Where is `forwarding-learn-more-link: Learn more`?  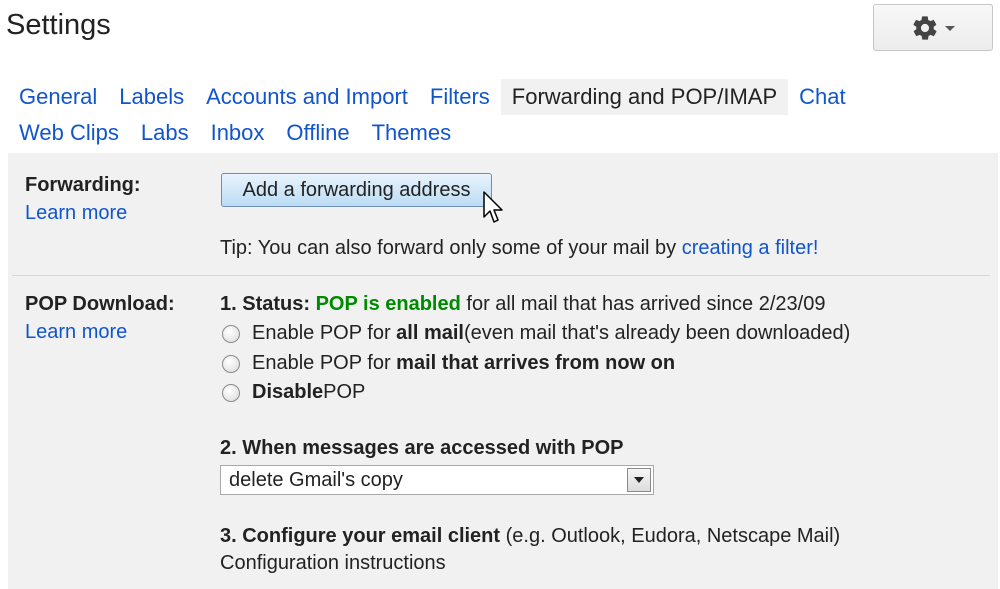
forwarding-learn-more-link: Learn more is located at coordinates (76, 213).